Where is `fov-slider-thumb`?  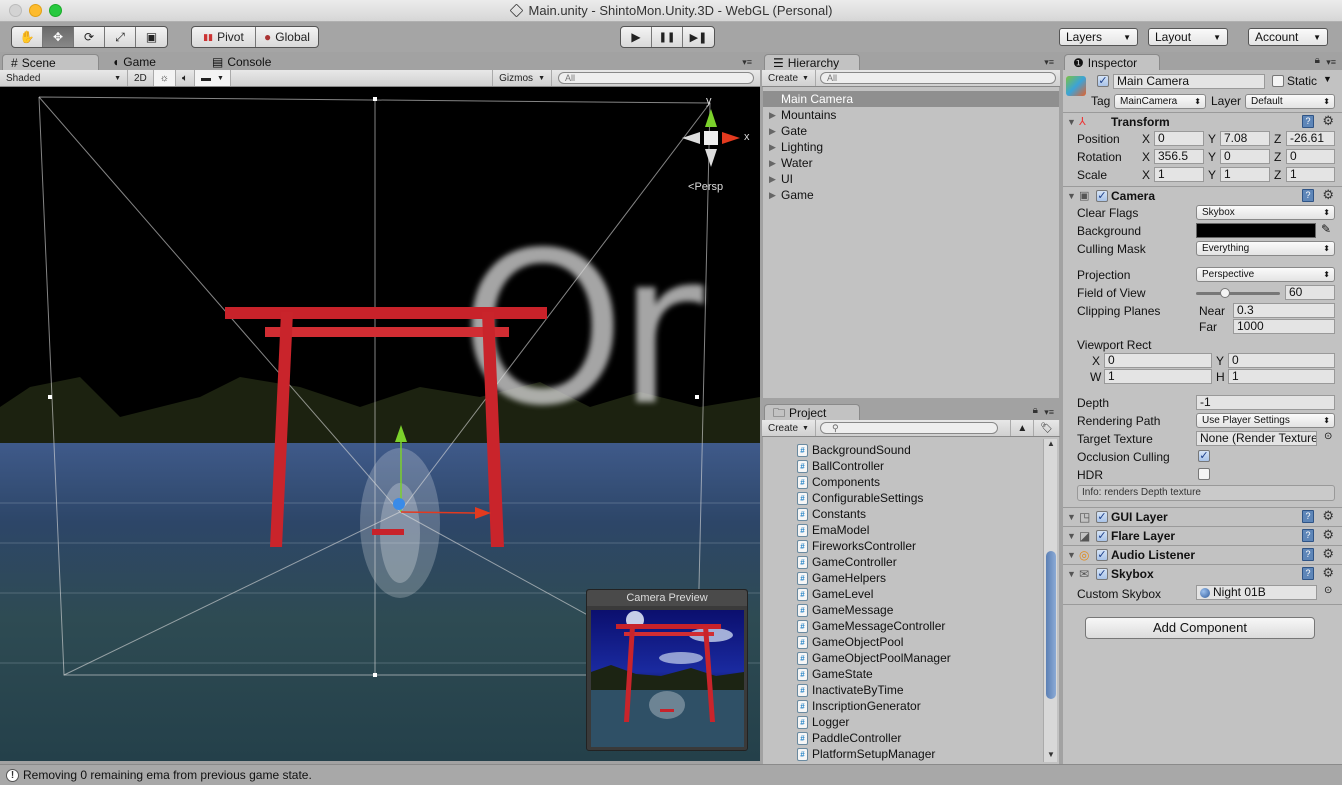 fov-slider-thumb is located at coordinates (1225, 293).